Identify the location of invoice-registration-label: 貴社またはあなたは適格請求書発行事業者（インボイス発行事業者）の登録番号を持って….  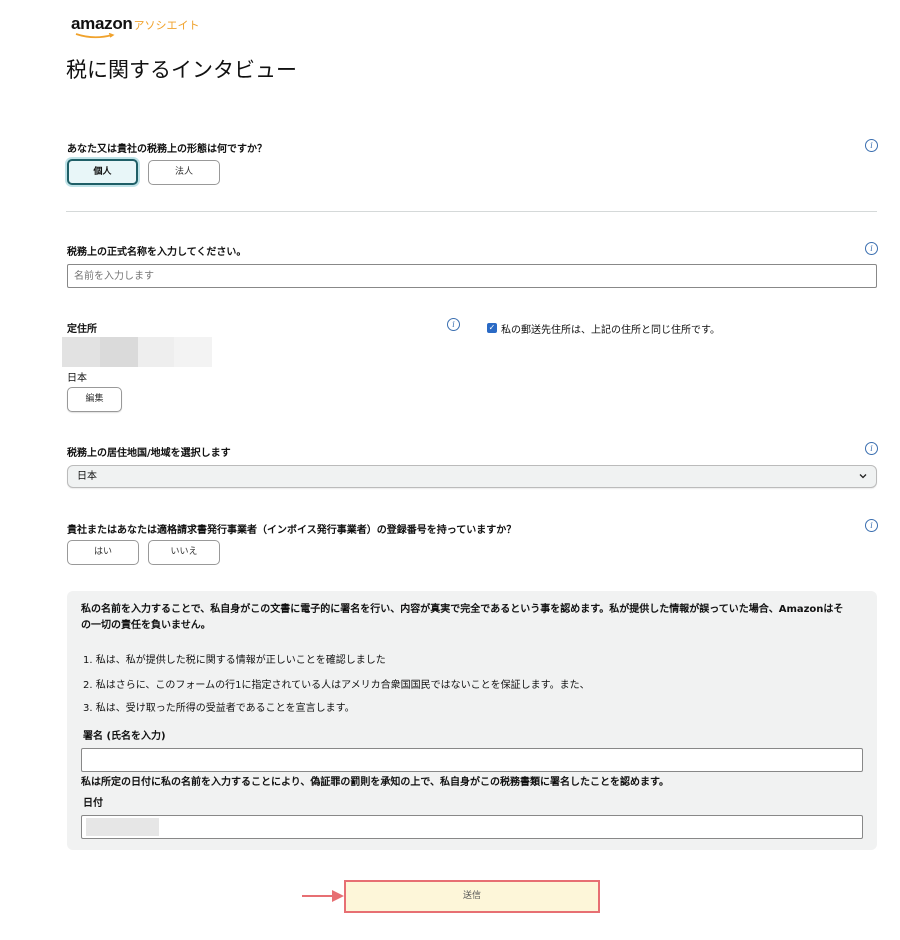
(292, 530).